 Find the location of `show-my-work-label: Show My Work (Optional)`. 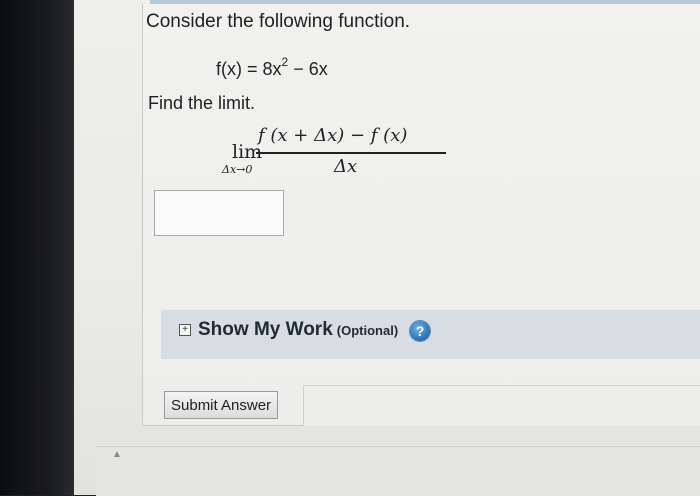

show-my-work-label: Show My Work (Optional) is located at coordinates (298, 330).